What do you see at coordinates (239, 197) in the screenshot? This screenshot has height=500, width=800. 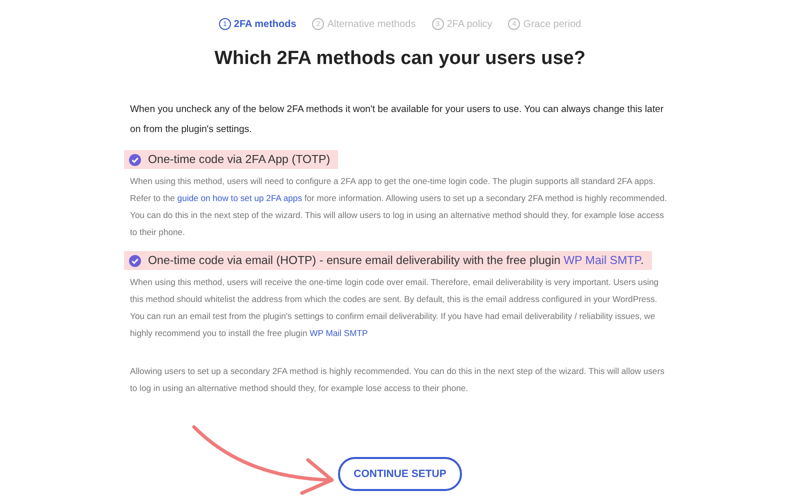 I see `text-link: guide on how to set up 2FA apps` at bounding box center [239, 197].